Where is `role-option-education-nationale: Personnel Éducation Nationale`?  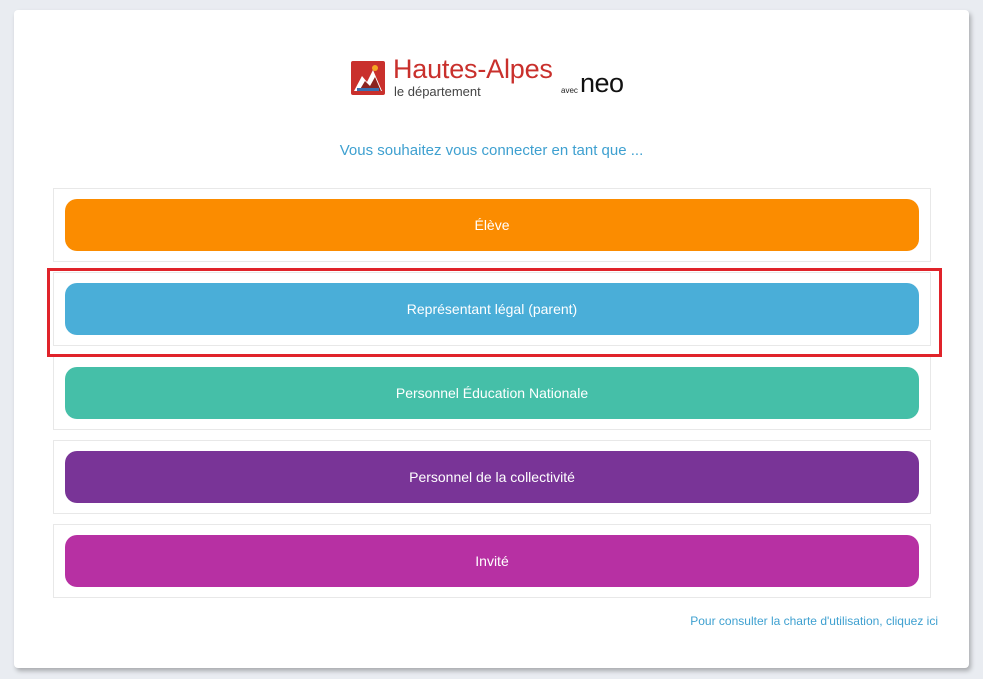
role-option-education-nationale: Personnel Éducation Nationale is located at coordinates (492, 393).